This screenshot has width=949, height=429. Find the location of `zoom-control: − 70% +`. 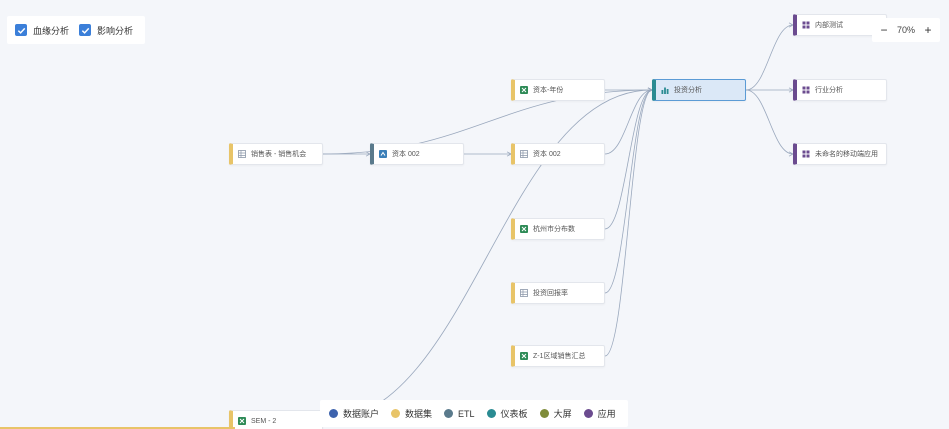

zoom-control: − 70% + is located at coordinates (906, 30).